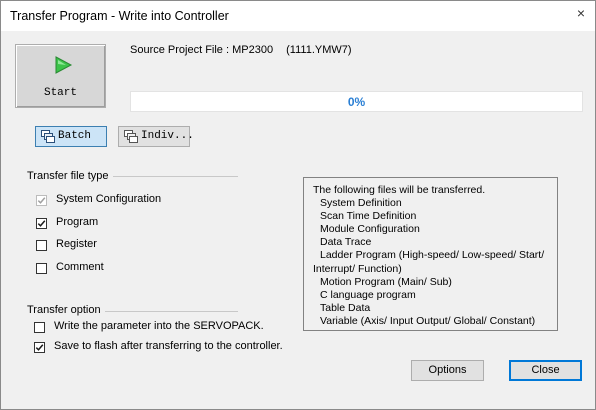 The image size is (596, 410). I want to click on file-type-label: Register, so click(76, 244).